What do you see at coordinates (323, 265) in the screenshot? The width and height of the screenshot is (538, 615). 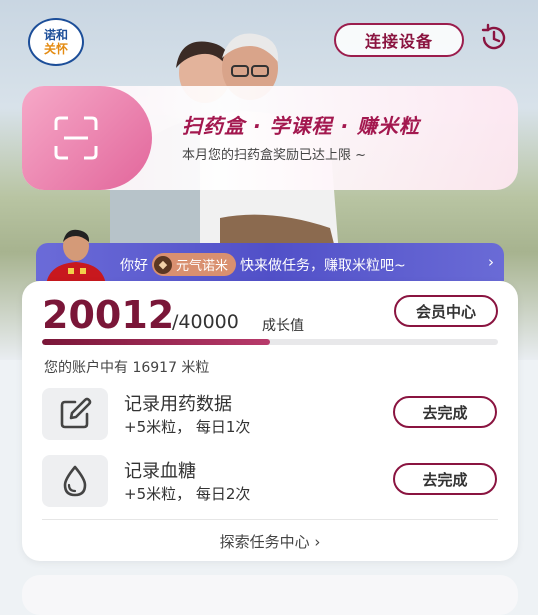 I see `greeting-suffix: 快来做任务，赚取米粒吧~` at bounding box center [323, 265].